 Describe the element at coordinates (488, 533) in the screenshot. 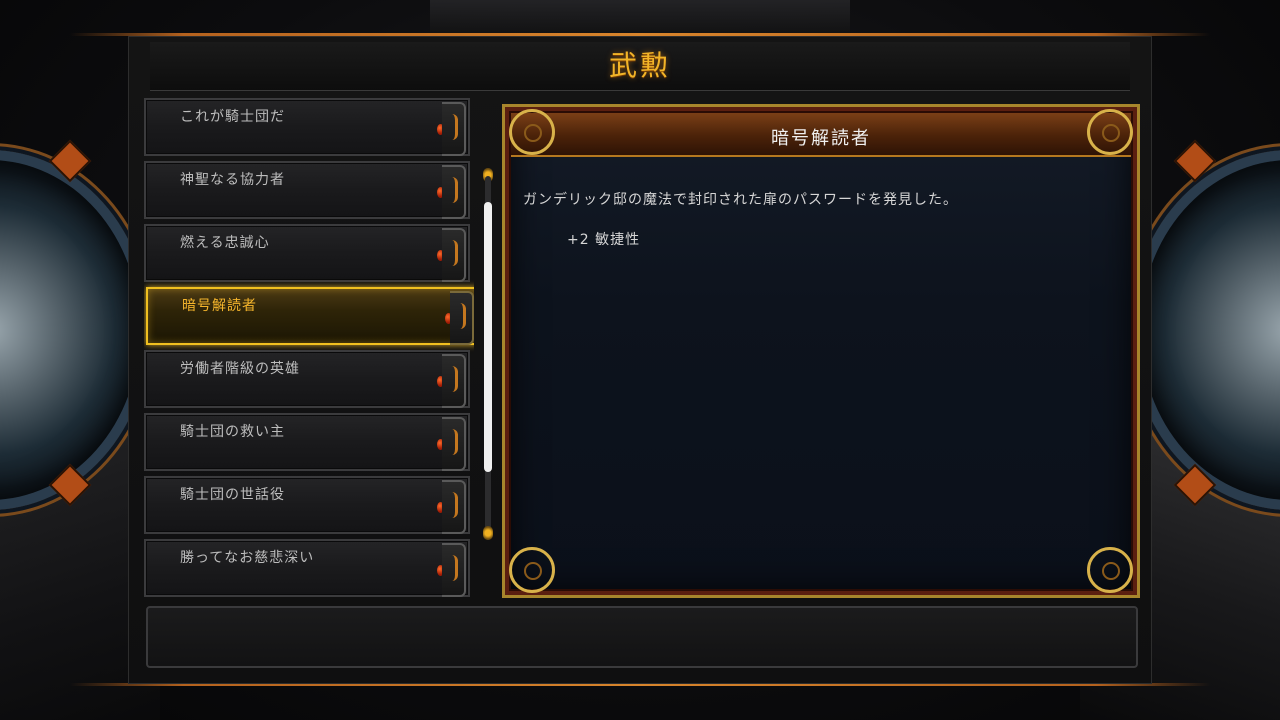

I see `scroll-cap-icon` at that location.